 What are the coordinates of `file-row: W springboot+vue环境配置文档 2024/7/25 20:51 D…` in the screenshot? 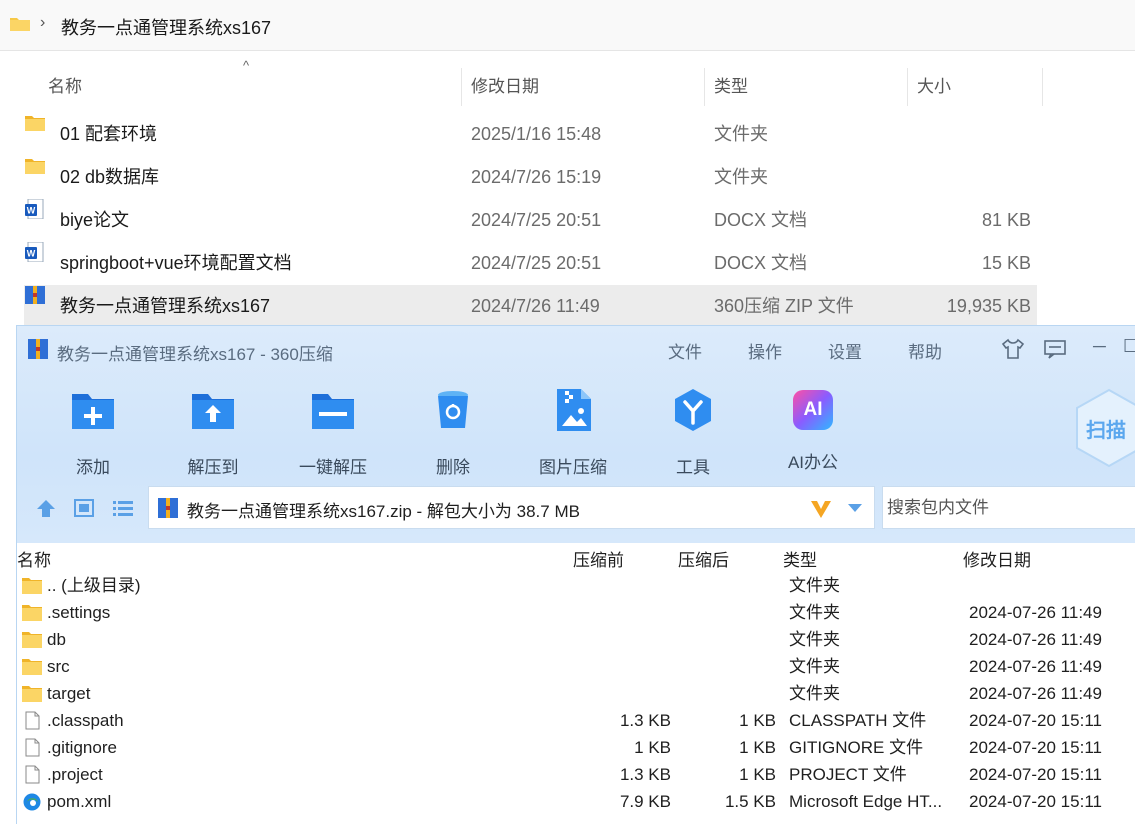 It's located at (530, 262).